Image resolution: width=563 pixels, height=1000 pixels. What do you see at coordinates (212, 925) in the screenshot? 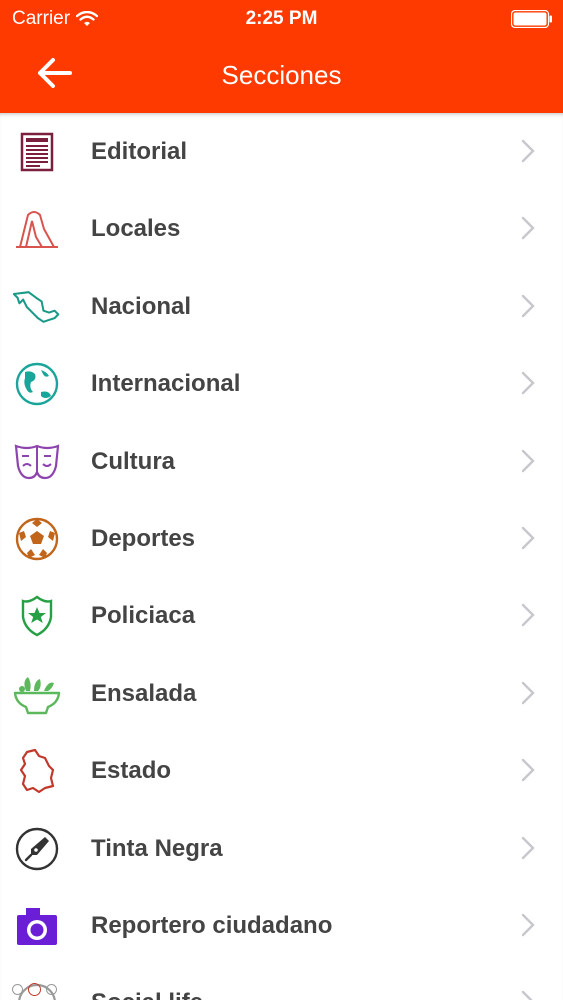
I see `section-label: Reportero ciudadano` at bounding box center [212, 925].